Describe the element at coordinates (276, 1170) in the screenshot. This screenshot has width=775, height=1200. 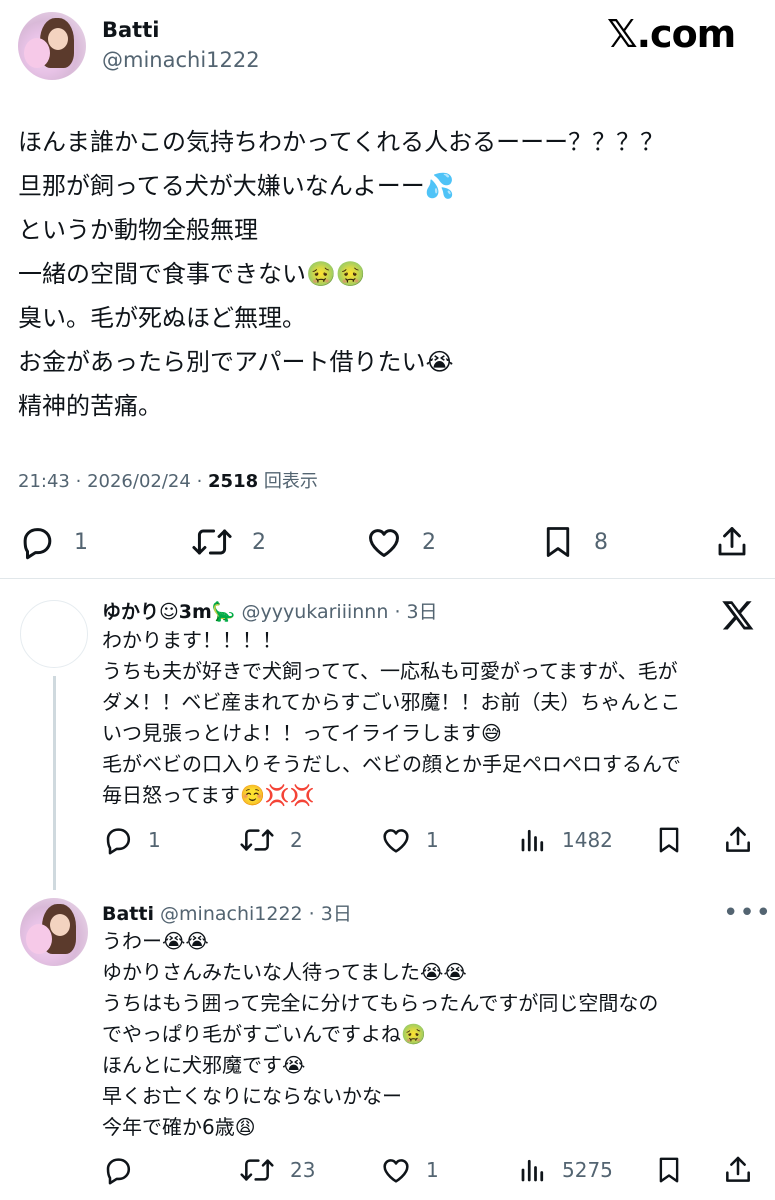
I see `repost-button: 23` at that location.